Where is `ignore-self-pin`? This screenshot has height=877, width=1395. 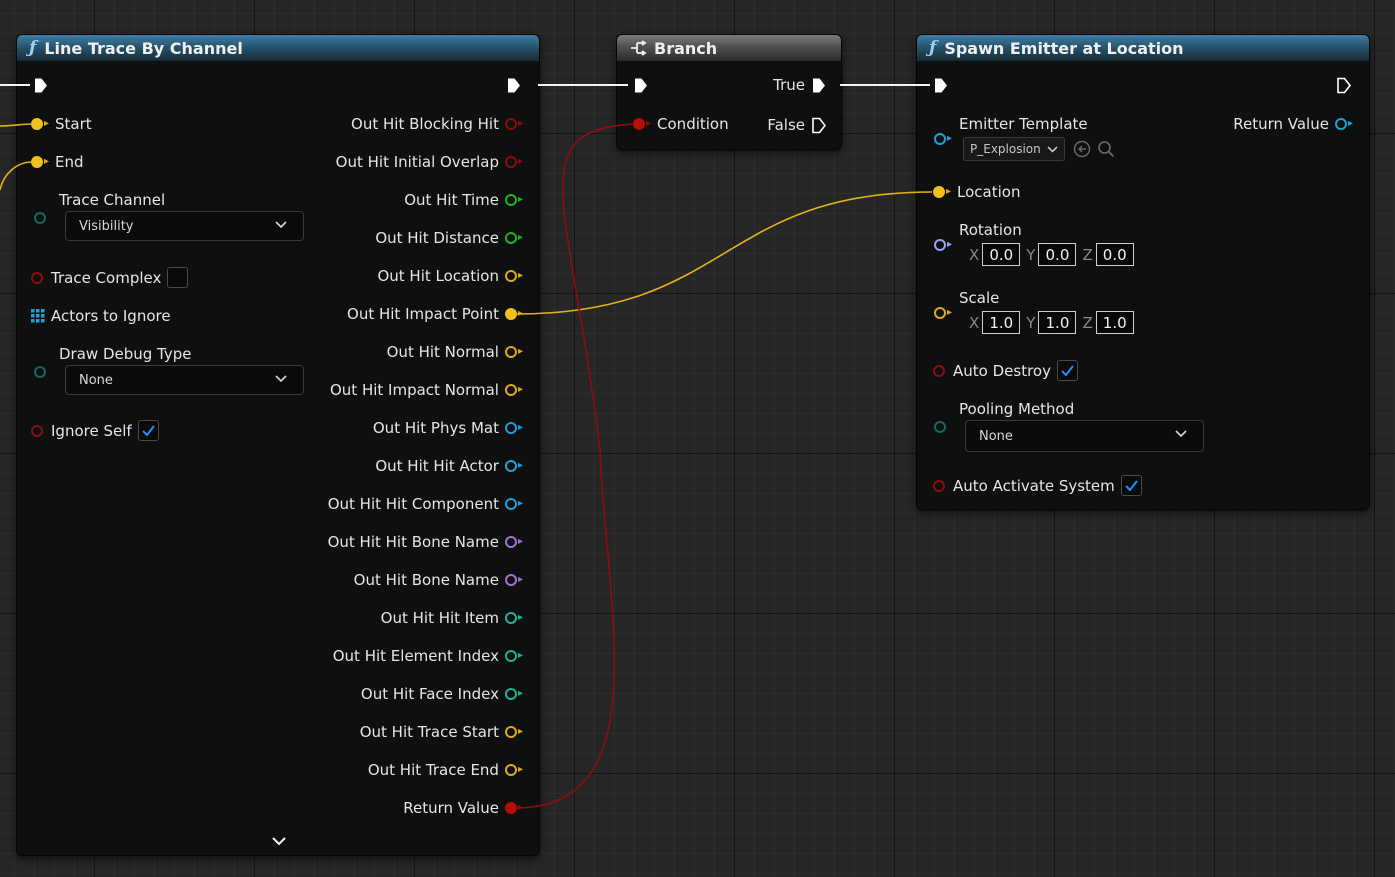
ignore-self-pin is located at coordinates (37, 430).